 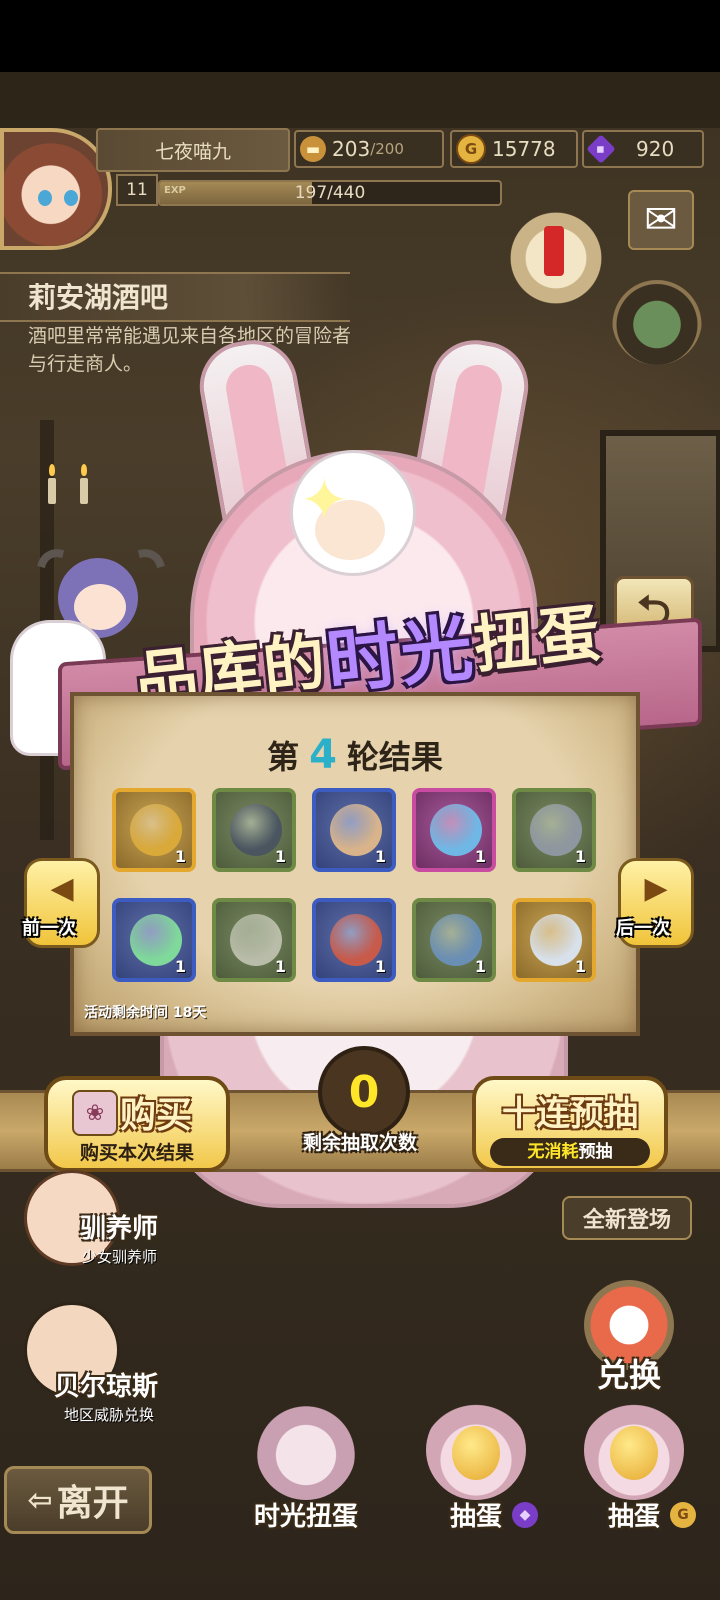 What do you see at coordinates (661, 220) in the screenshot?
I see `envelope-icon: ✉` at bounding box center [661, 220].